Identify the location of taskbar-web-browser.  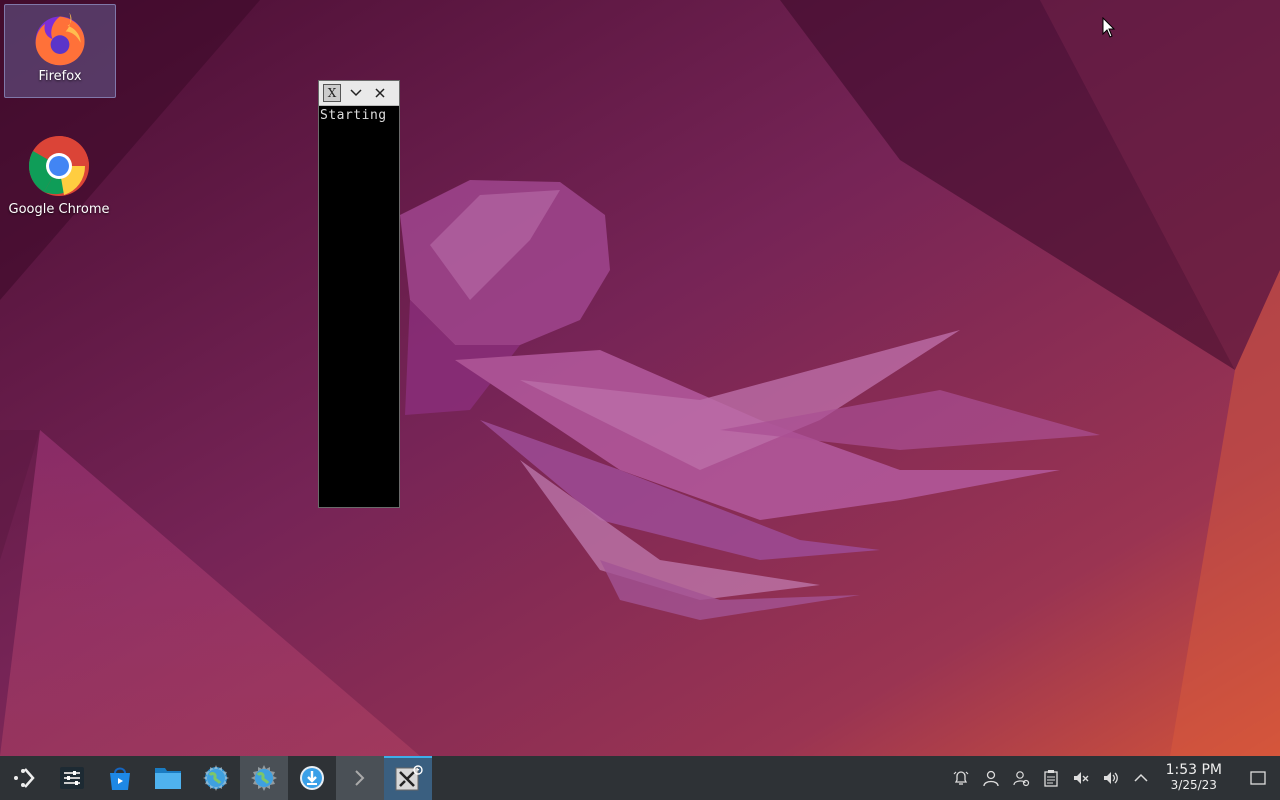
(216, 778).